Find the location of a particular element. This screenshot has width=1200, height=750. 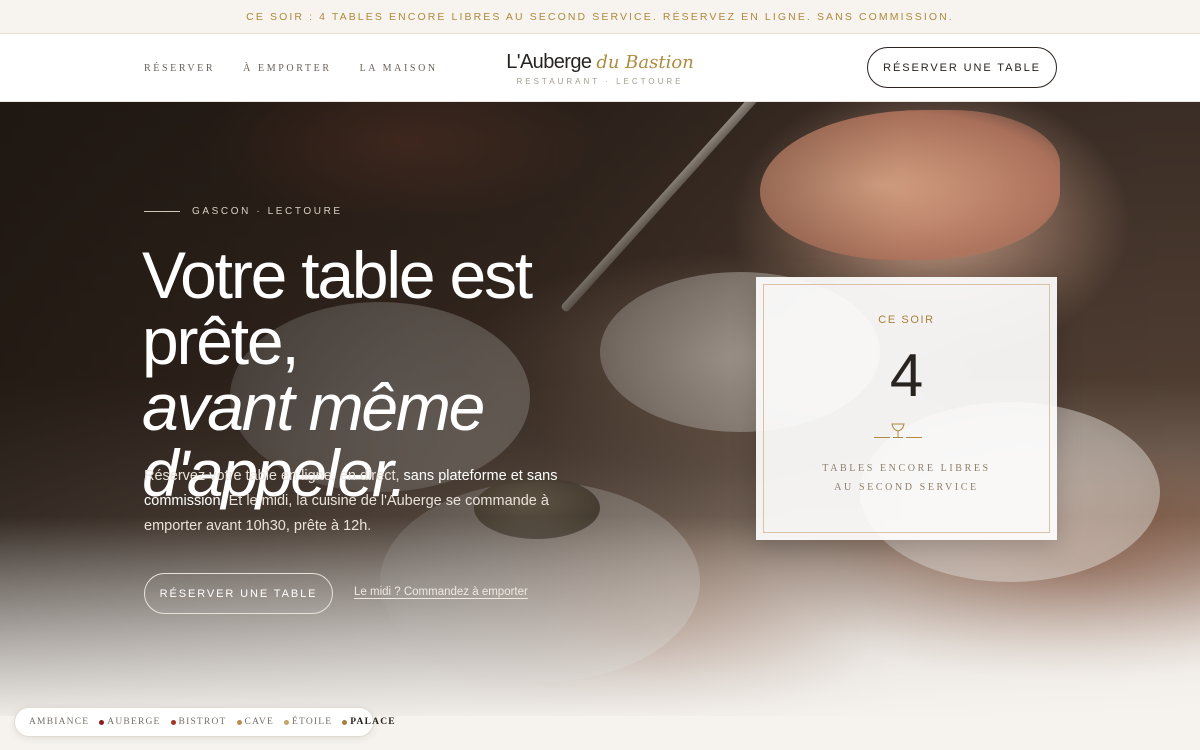

tables-count: 4 is located at coordinates (906, 375).